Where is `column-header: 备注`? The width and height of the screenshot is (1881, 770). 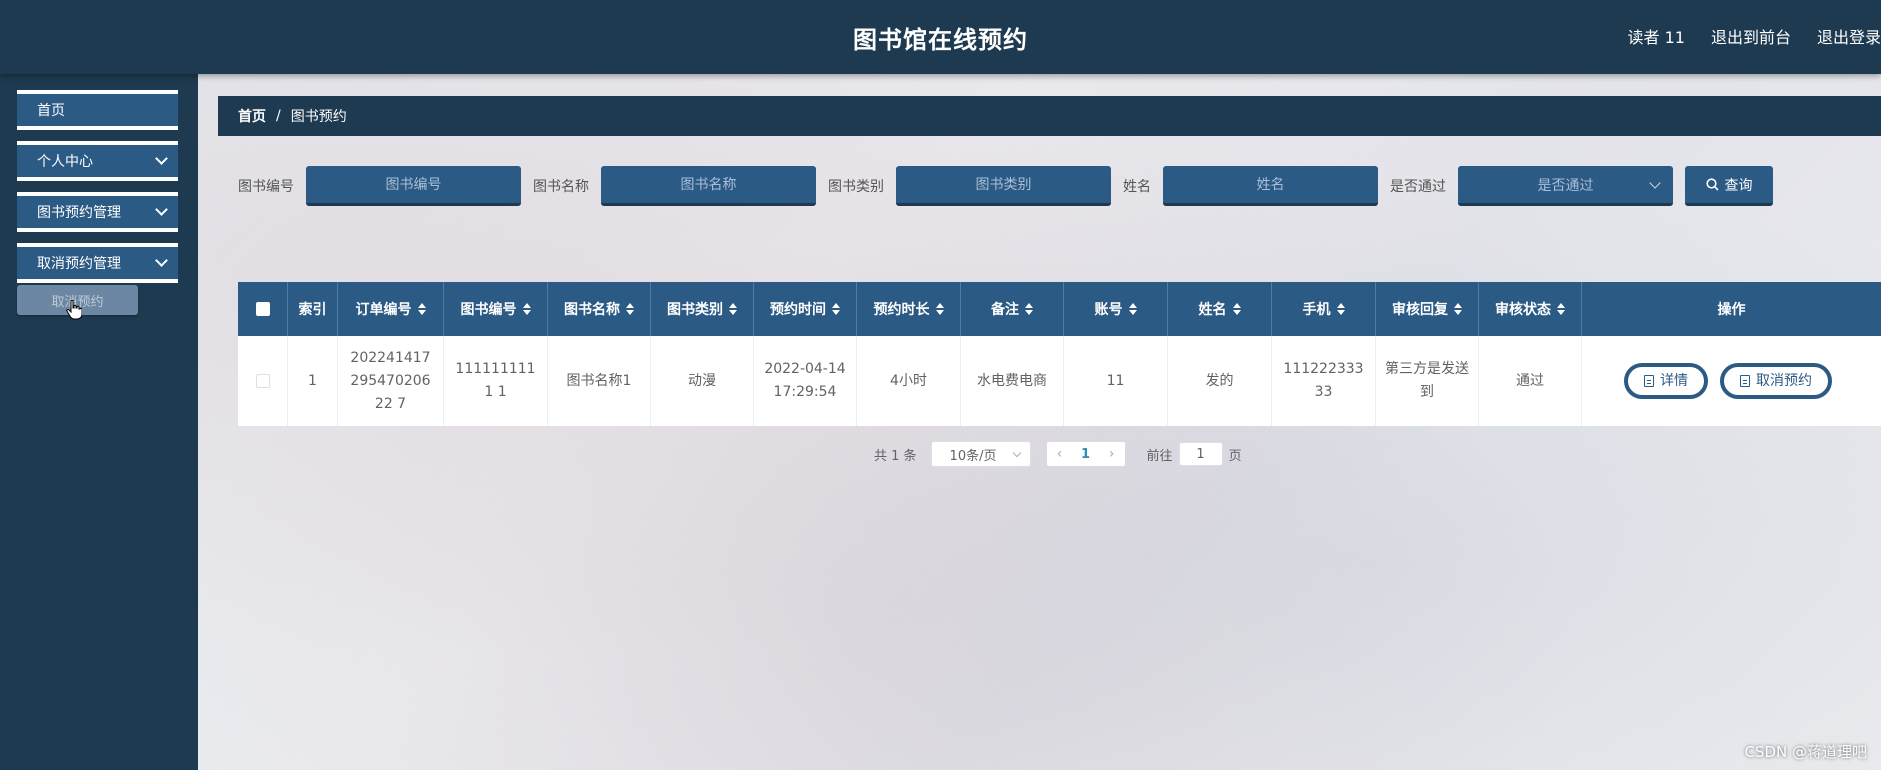
column-header: 备注 is located at coordinates (1012, 309).